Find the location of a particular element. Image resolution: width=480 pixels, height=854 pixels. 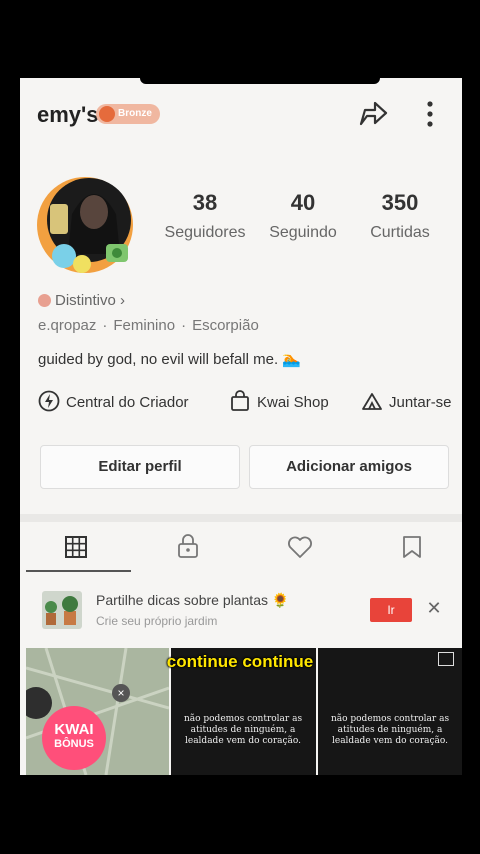

distintivo-label: Distintivo › is located at coordinates (90, 300).